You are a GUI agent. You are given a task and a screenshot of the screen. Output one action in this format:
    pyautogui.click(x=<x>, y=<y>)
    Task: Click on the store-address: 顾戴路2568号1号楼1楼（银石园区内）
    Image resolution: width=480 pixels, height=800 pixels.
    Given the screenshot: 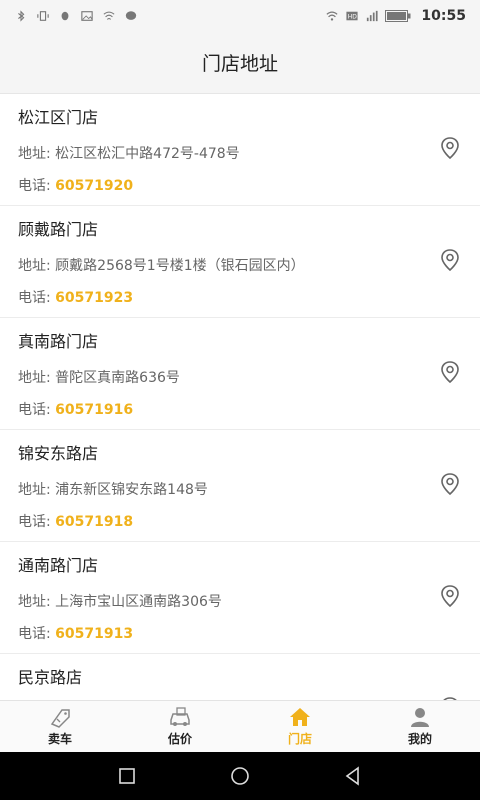 What is the action you would take?
    pyautogui.click(x=180, y=266)
    